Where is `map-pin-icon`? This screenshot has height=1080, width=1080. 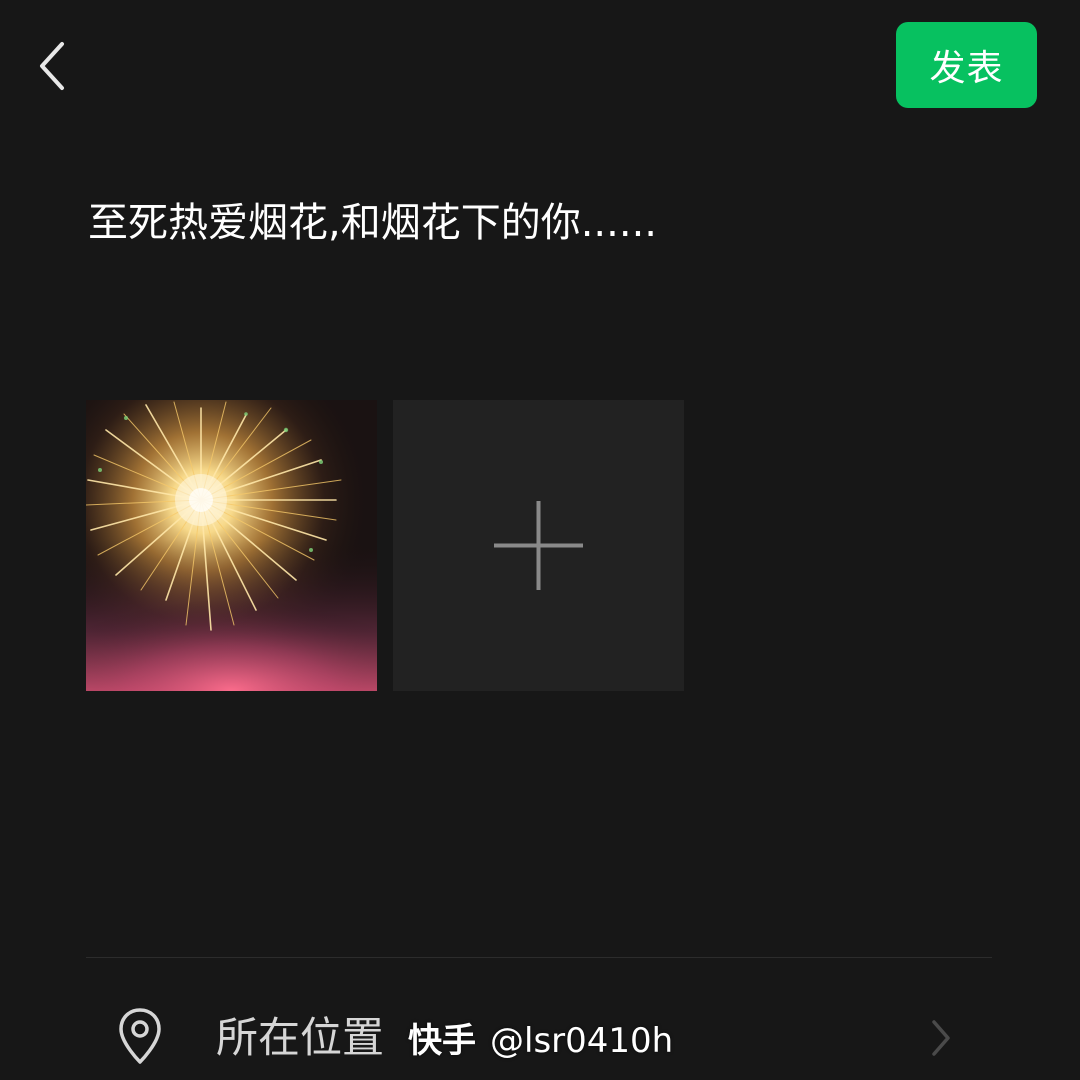 map-pin-icon is located at coordinates (140, 1036).